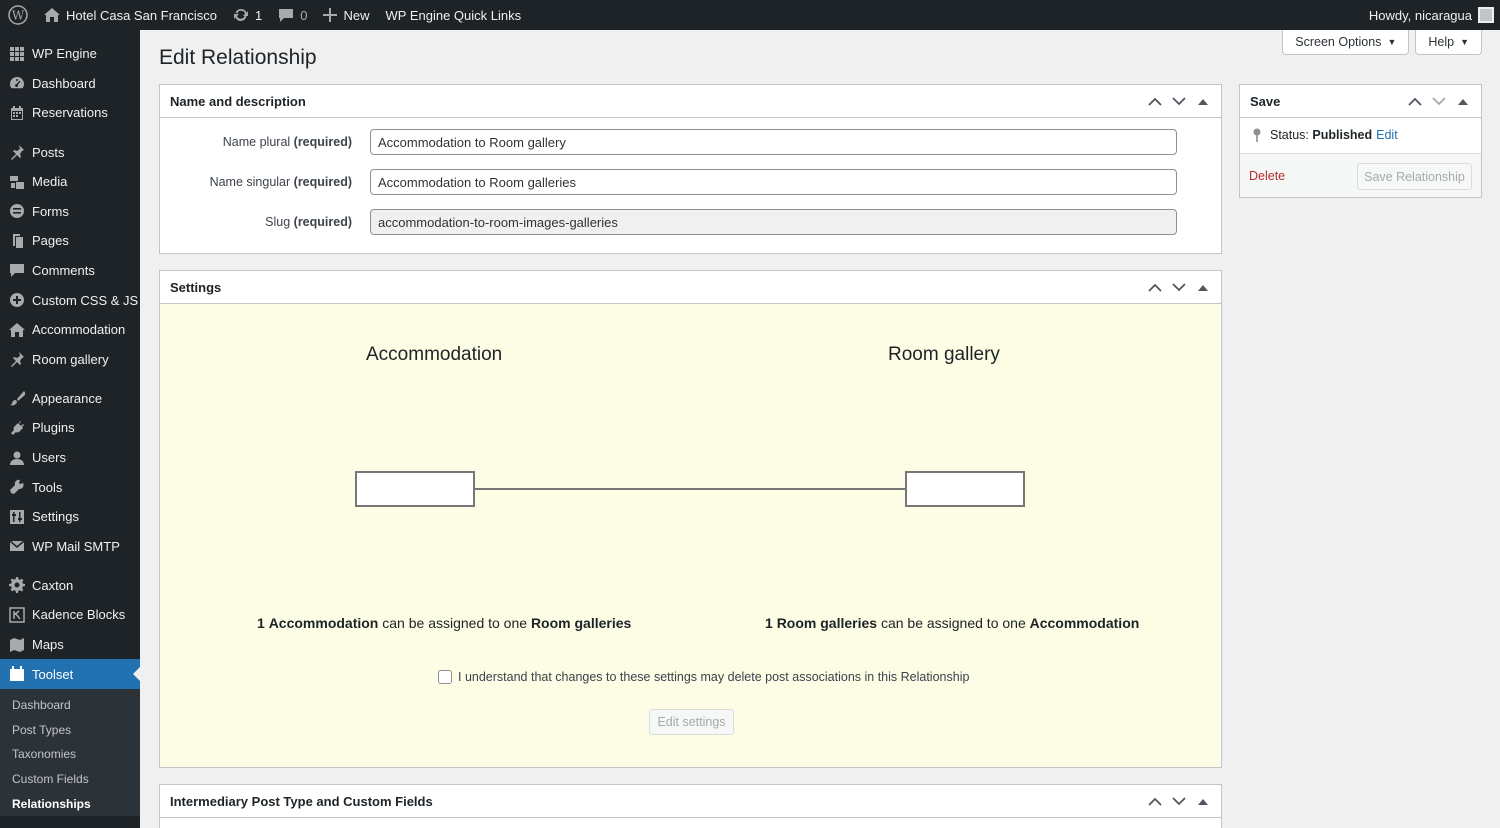 This screenshot has height=828, width=1500. I want to click on sidebar-item-comments: Comments, so click(70, 271).